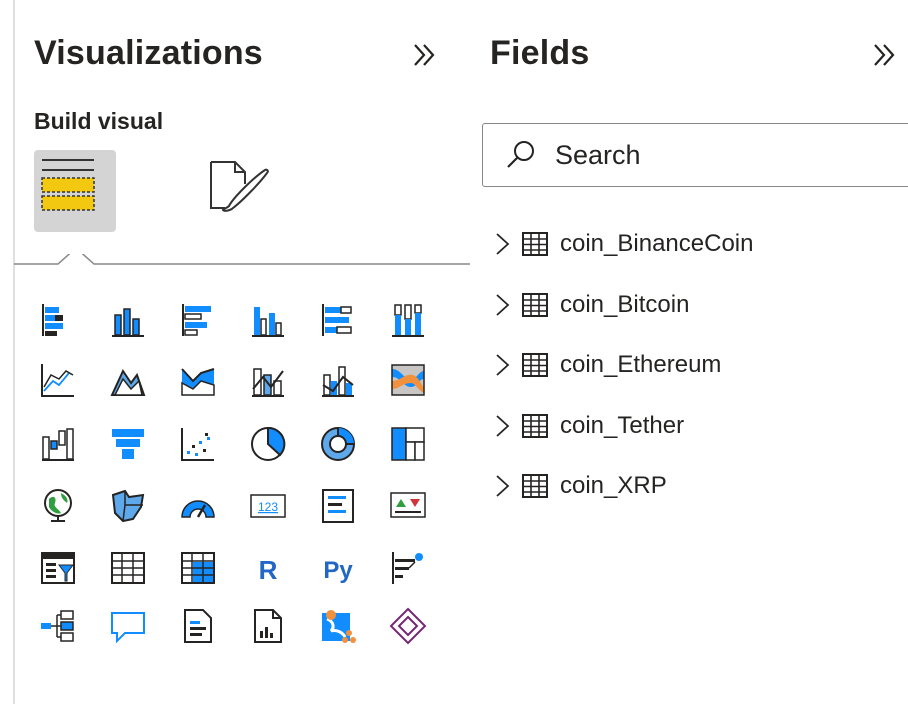 This screenshot has width=908, height=704. Describe the element at coordinates (268, 320) in the screenshot. I see `clustered-column-chart-icon` at that location.